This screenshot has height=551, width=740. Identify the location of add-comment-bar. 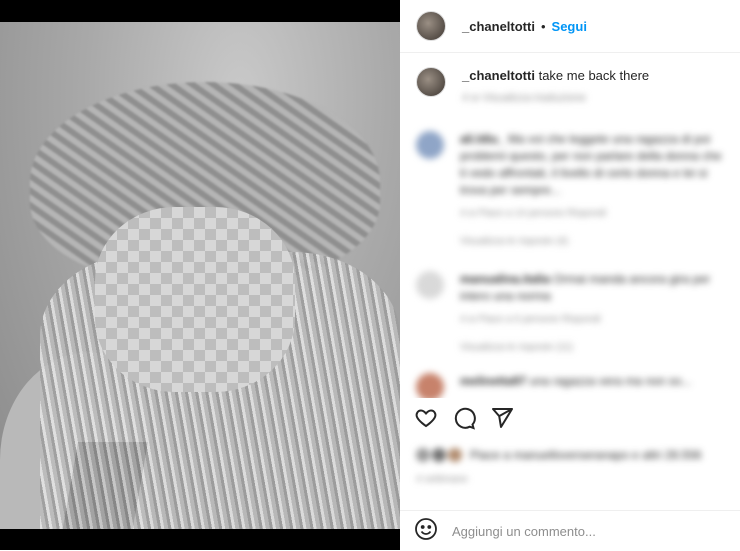
(570, 530).